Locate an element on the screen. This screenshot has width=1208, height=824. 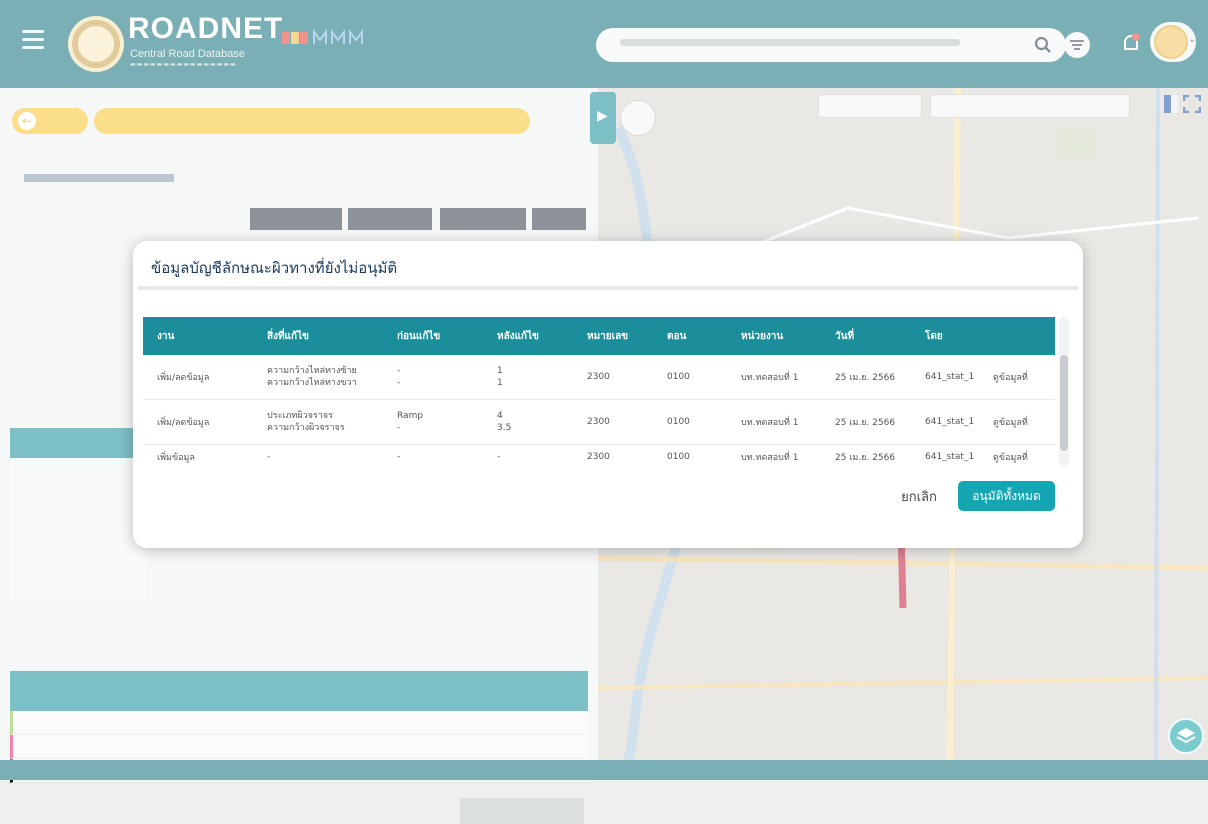
modal-title: ข้อมูลบัญชีลักษณะผิวทางที่ยังไม่อนุมัติ is located at coordinates (274, 268).